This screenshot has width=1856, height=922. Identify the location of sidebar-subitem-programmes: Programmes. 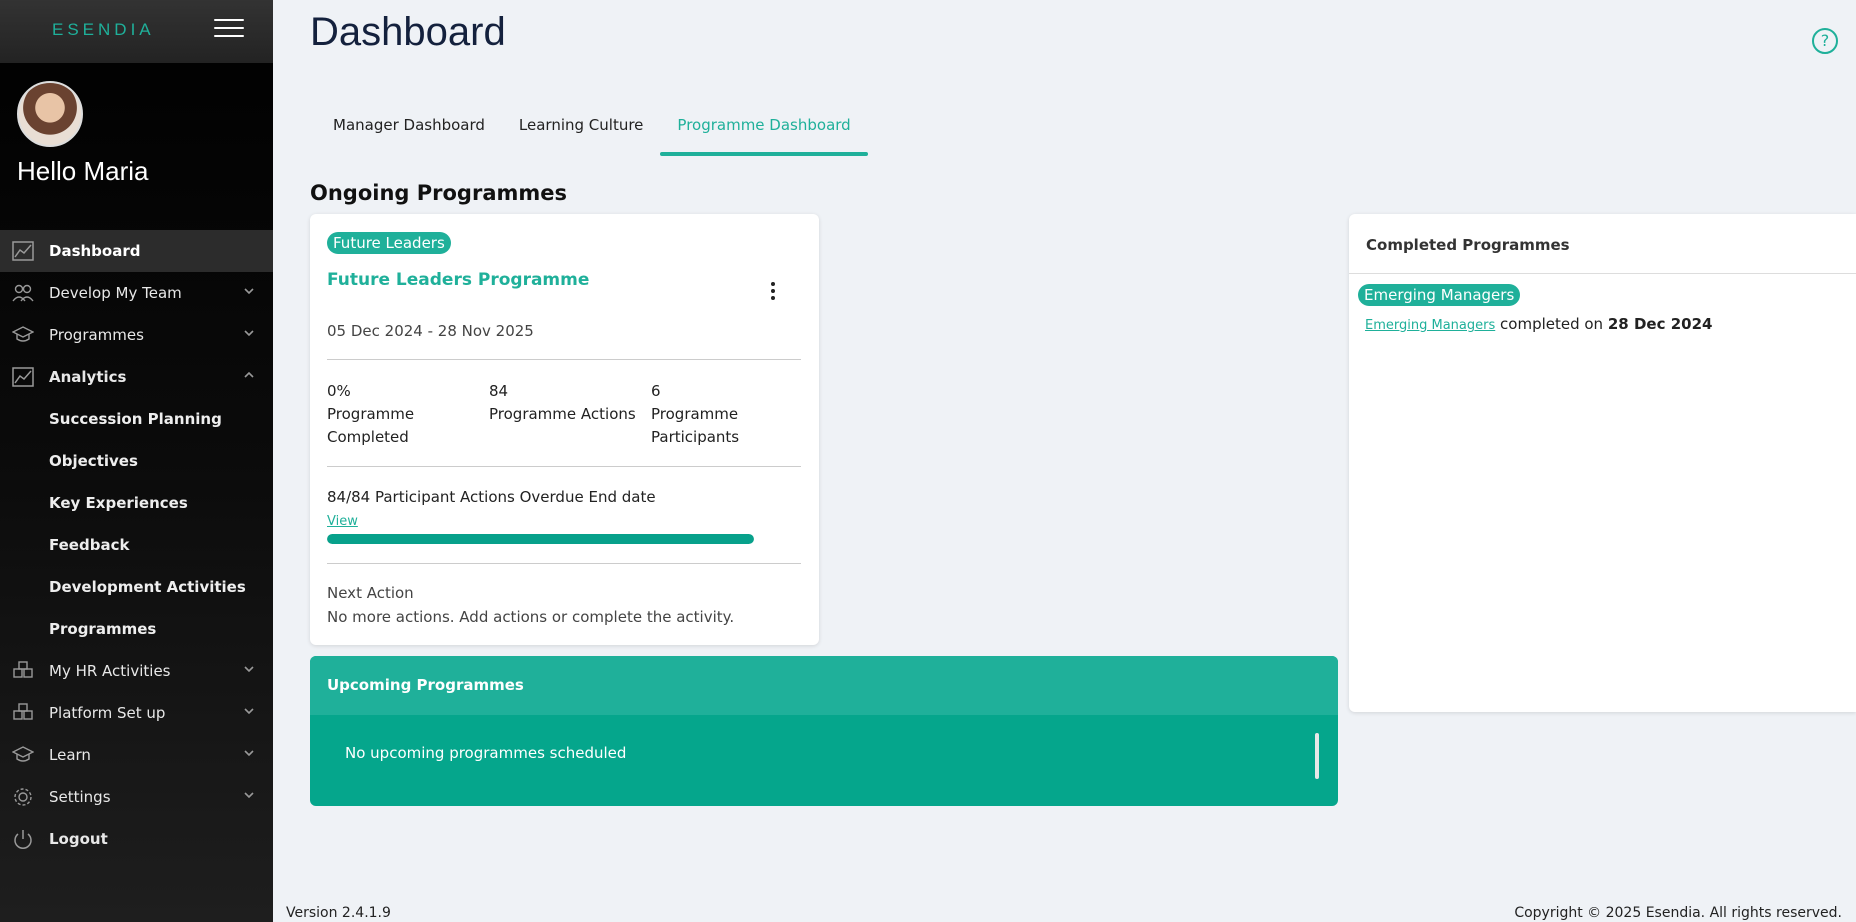
(136, 629).